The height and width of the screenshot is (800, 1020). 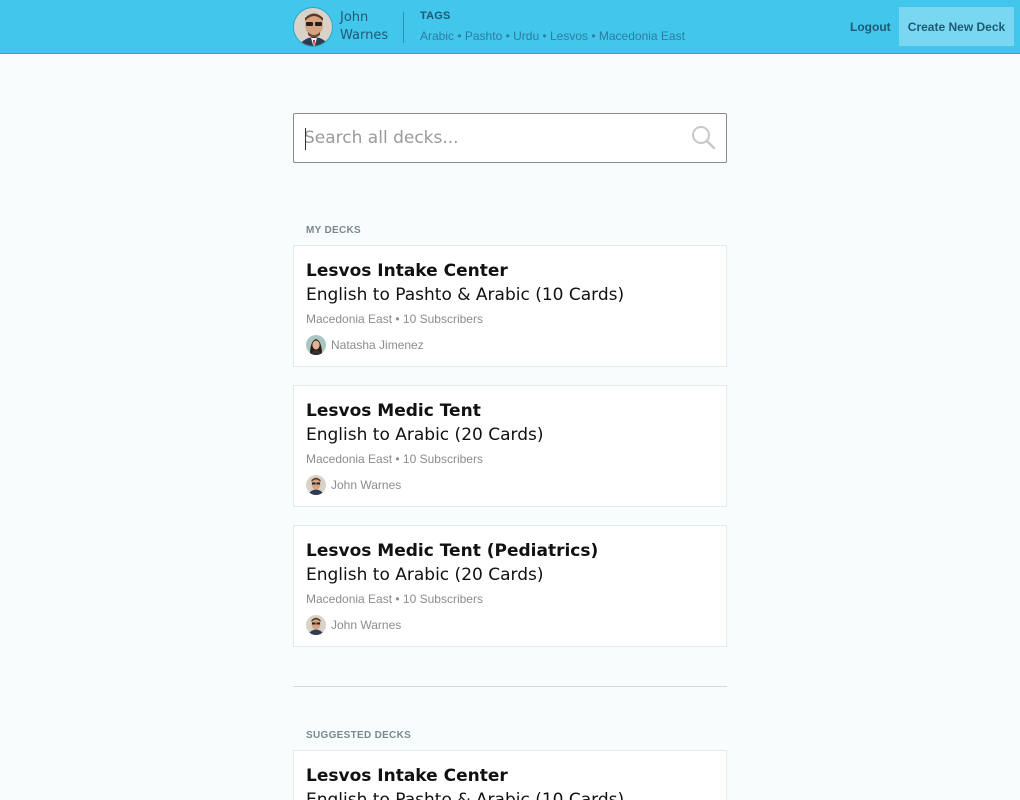 I want to click on suggested-decks-heading: SUGGESTED DECKS, so click(x=359, y=735).